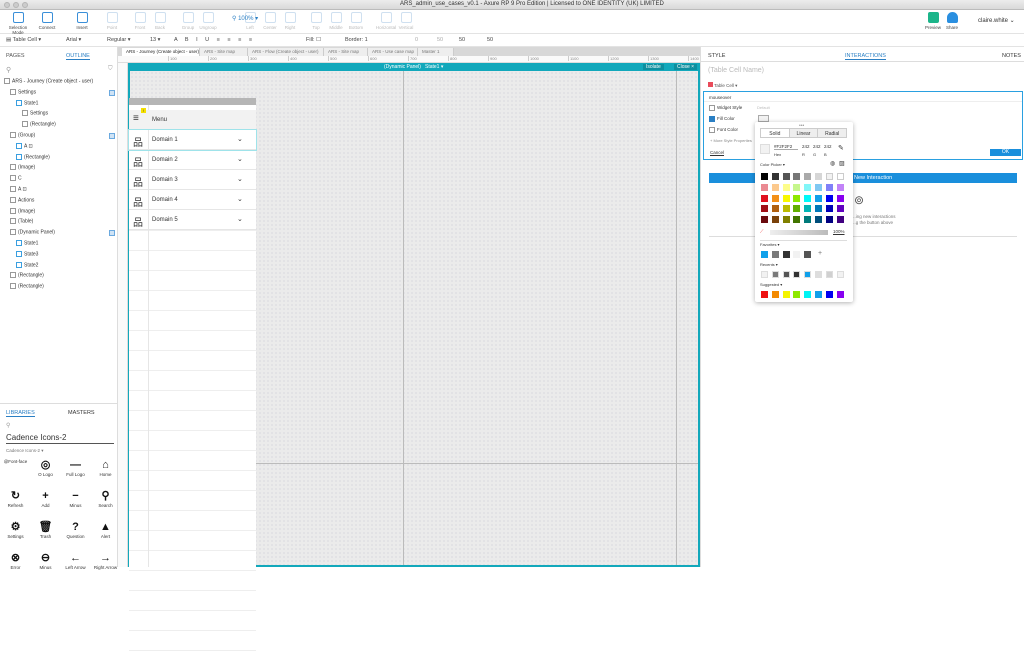 This screenshot has width=1024, height=651. I want to click on toolbar-bottom-button: Bottom, so click(356, 21).